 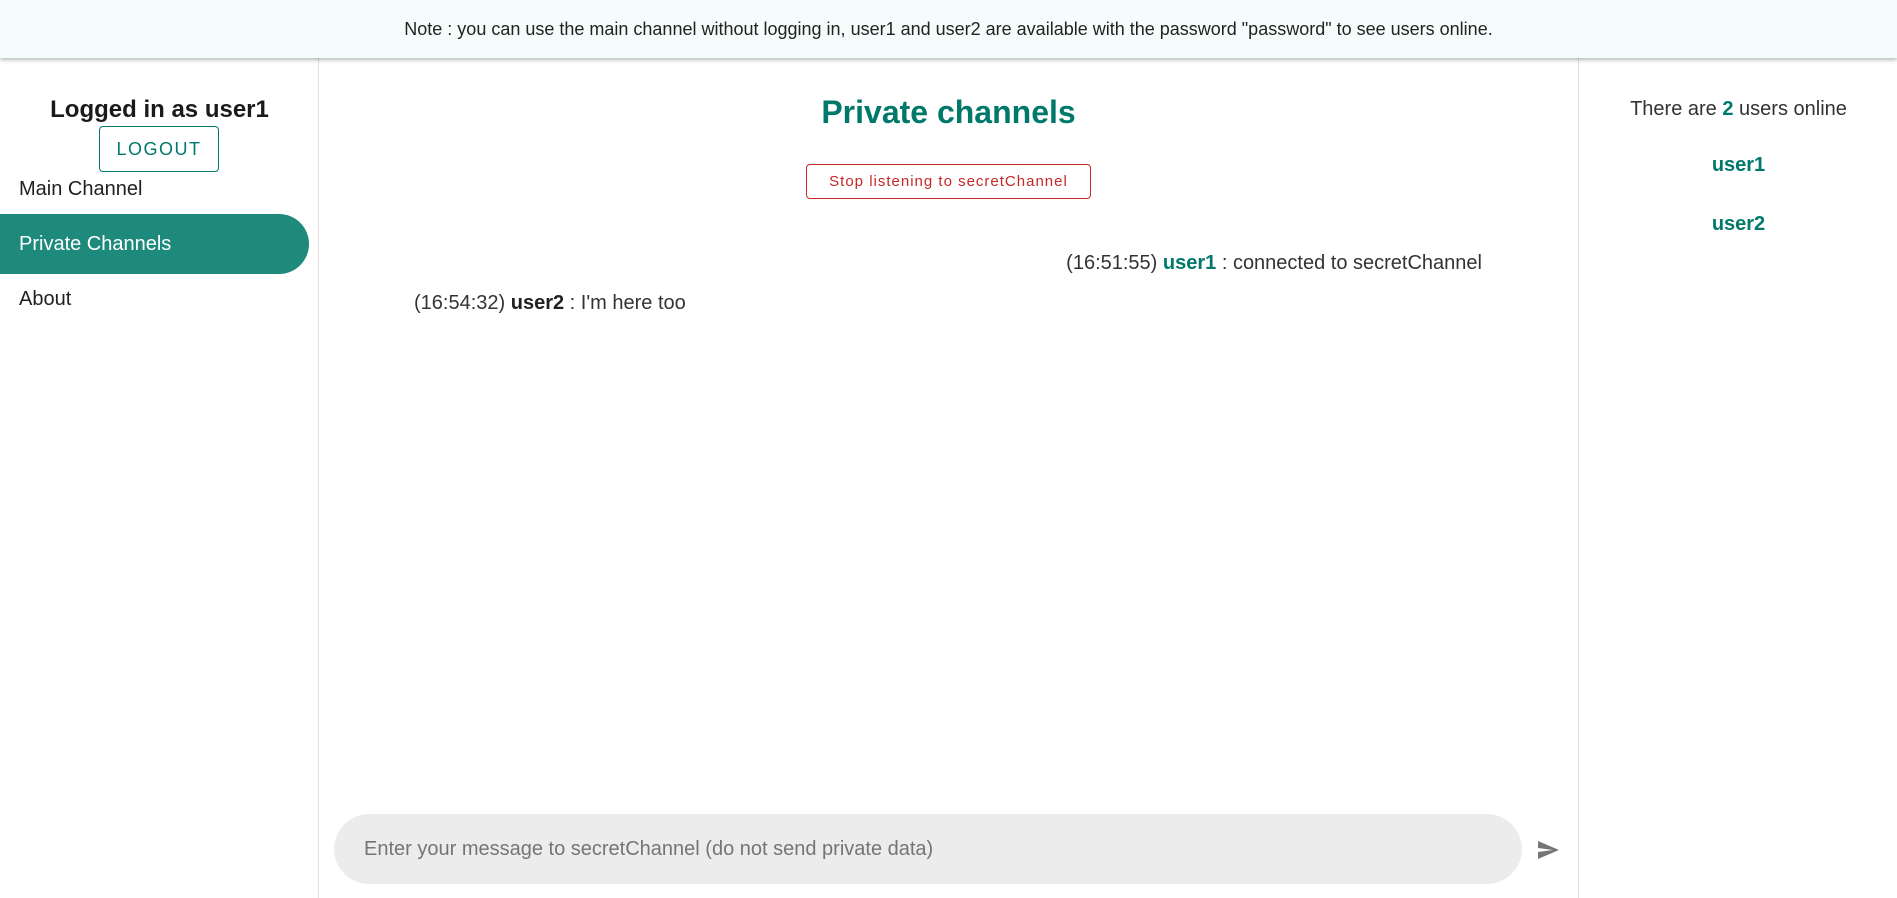 What do you see at coordinates (154, 299) in the screenshot?
I see `sidebar-item-about: About` at bounding box center [154, 299].